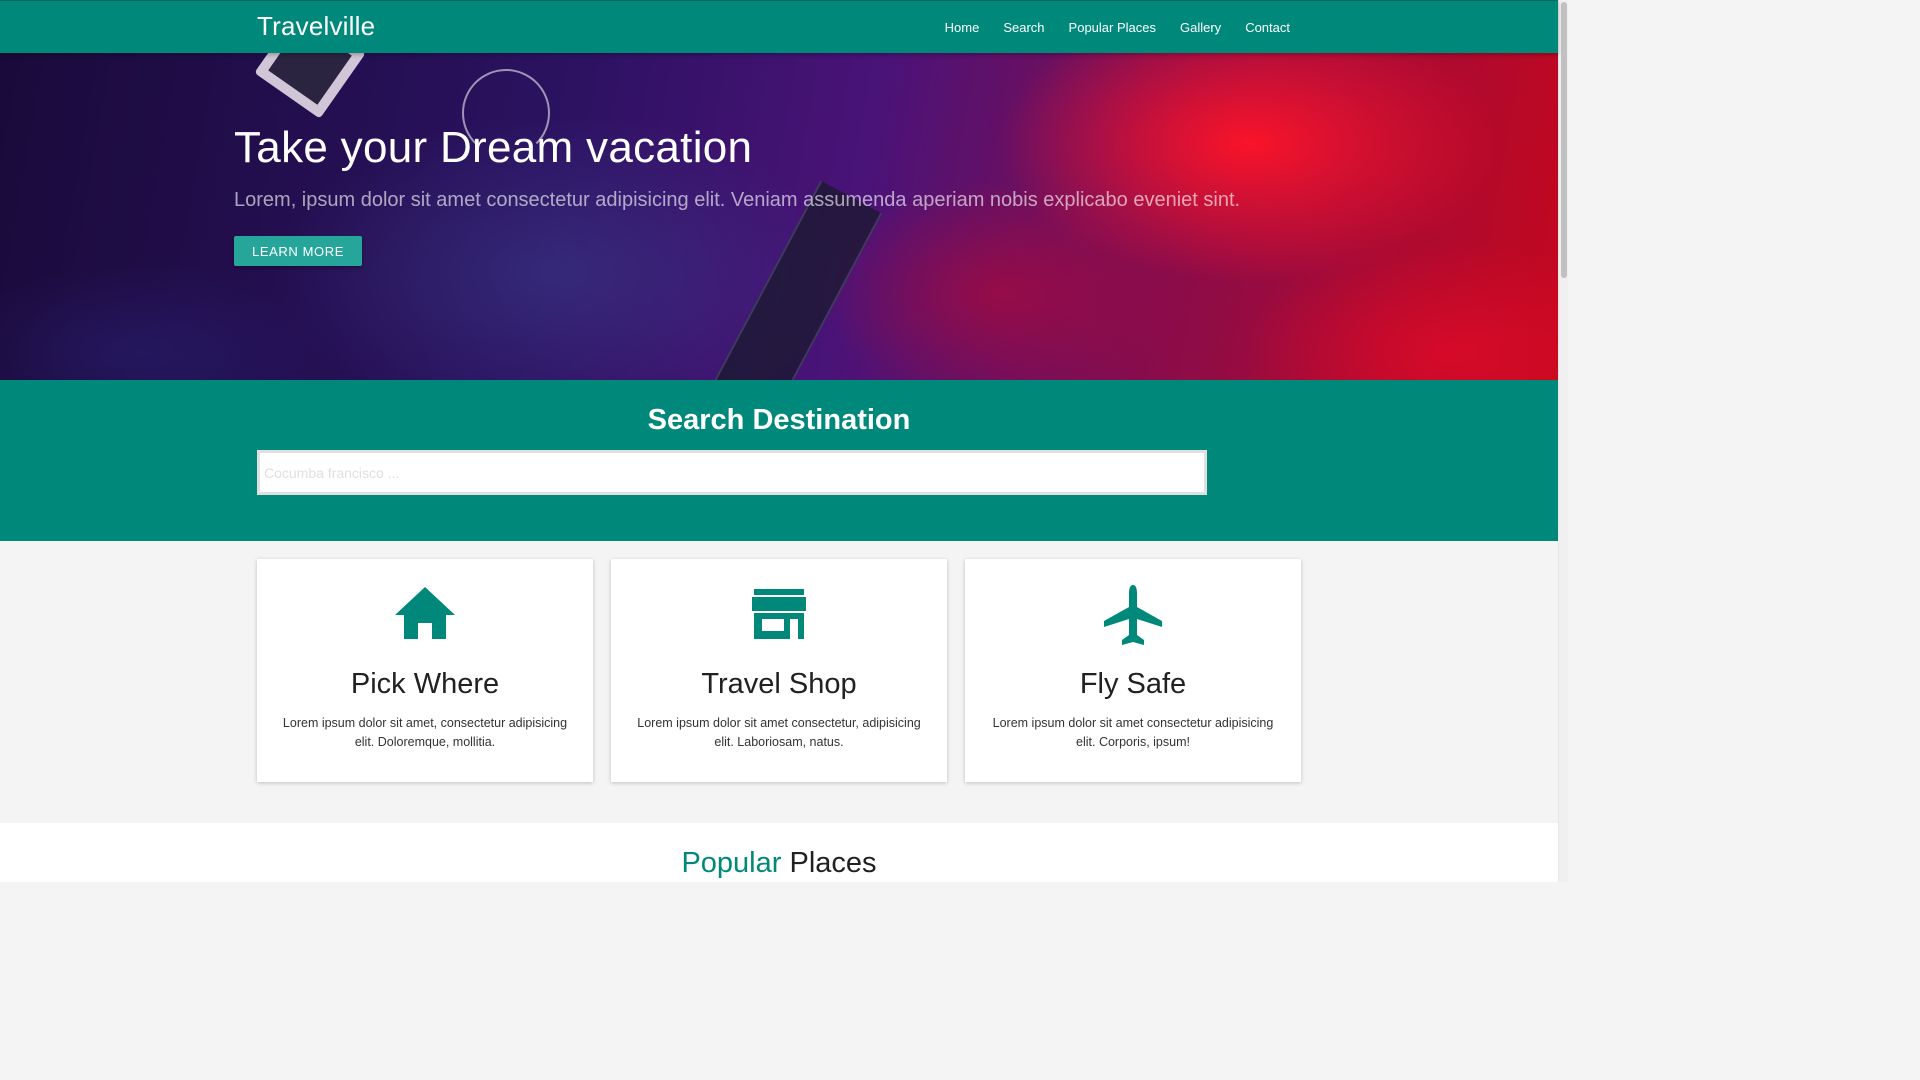 The width and height of the screenshot is (1920, 1080). I want to click on home-icon, so click(425, 615).